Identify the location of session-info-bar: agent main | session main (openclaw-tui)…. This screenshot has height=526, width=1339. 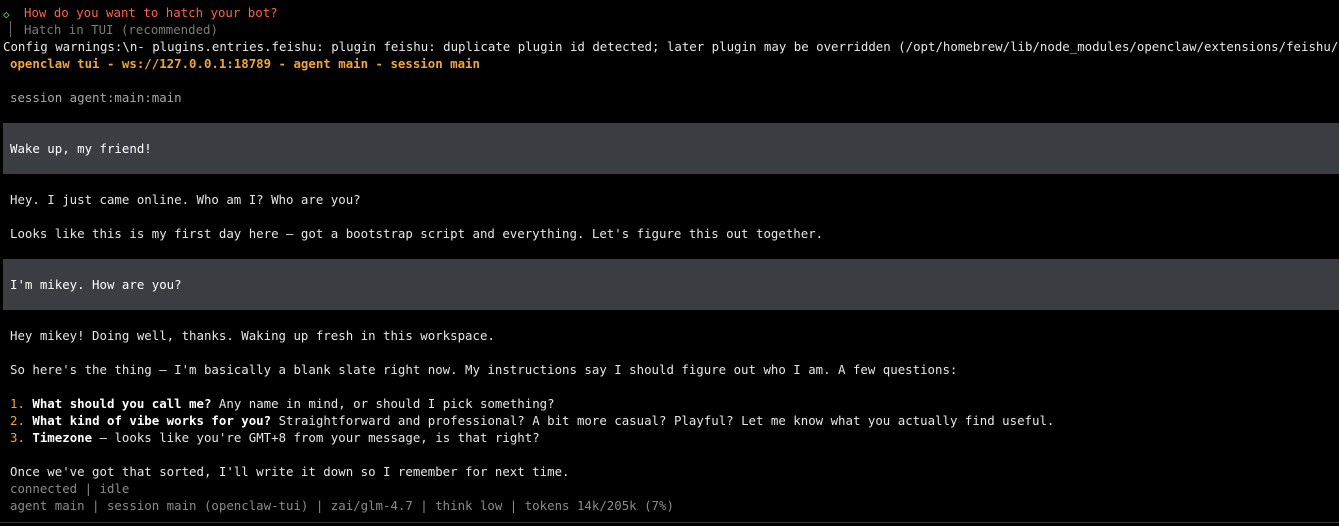
(342, 505).